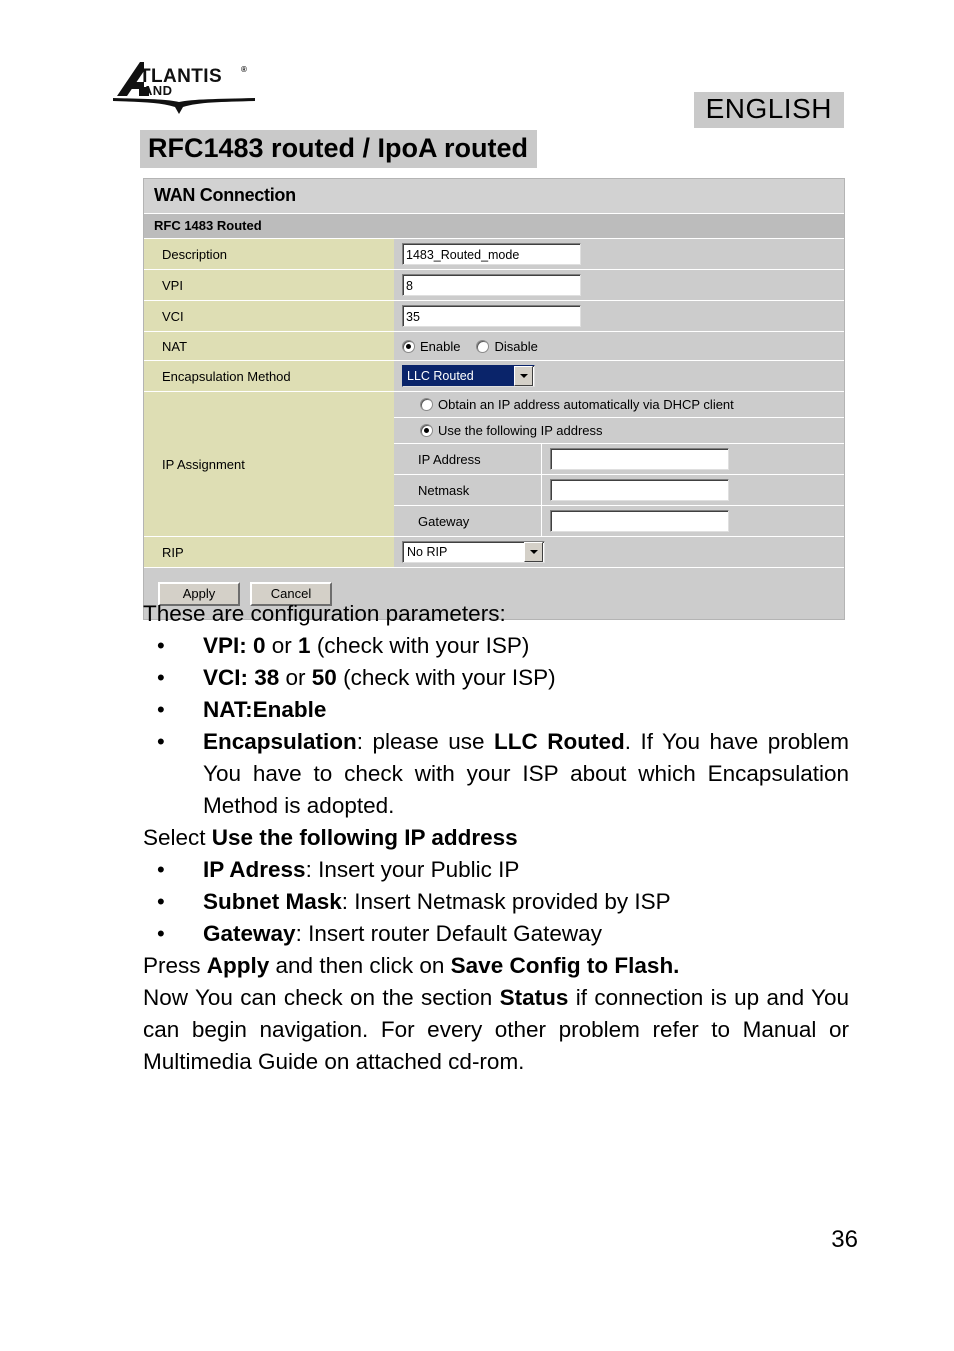 The width and height of the screenshot is (954, 1351). I want to click on row-vpi: VPI, so click(494, 285).